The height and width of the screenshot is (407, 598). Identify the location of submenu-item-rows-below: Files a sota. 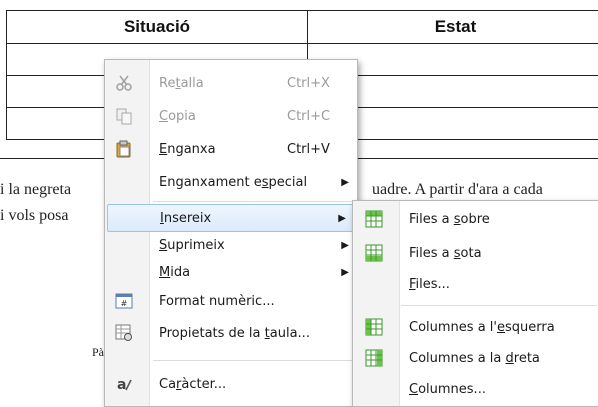
(475, 253).